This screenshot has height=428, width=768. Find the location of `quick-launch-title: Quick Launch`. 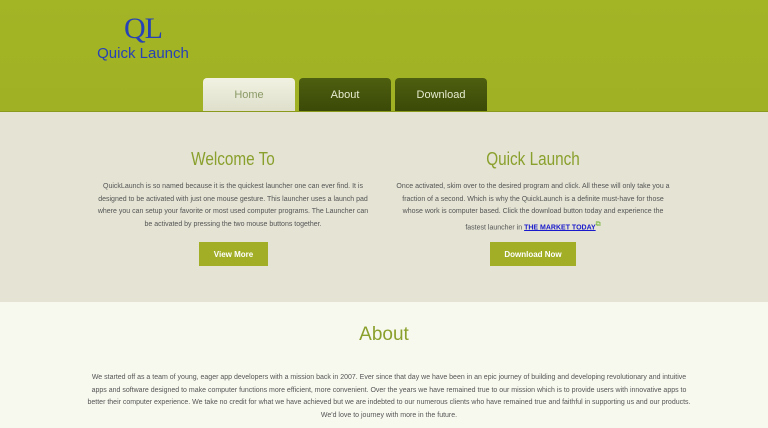

quick-launch-title: Quick Launch is located at coordinates (533, 159).